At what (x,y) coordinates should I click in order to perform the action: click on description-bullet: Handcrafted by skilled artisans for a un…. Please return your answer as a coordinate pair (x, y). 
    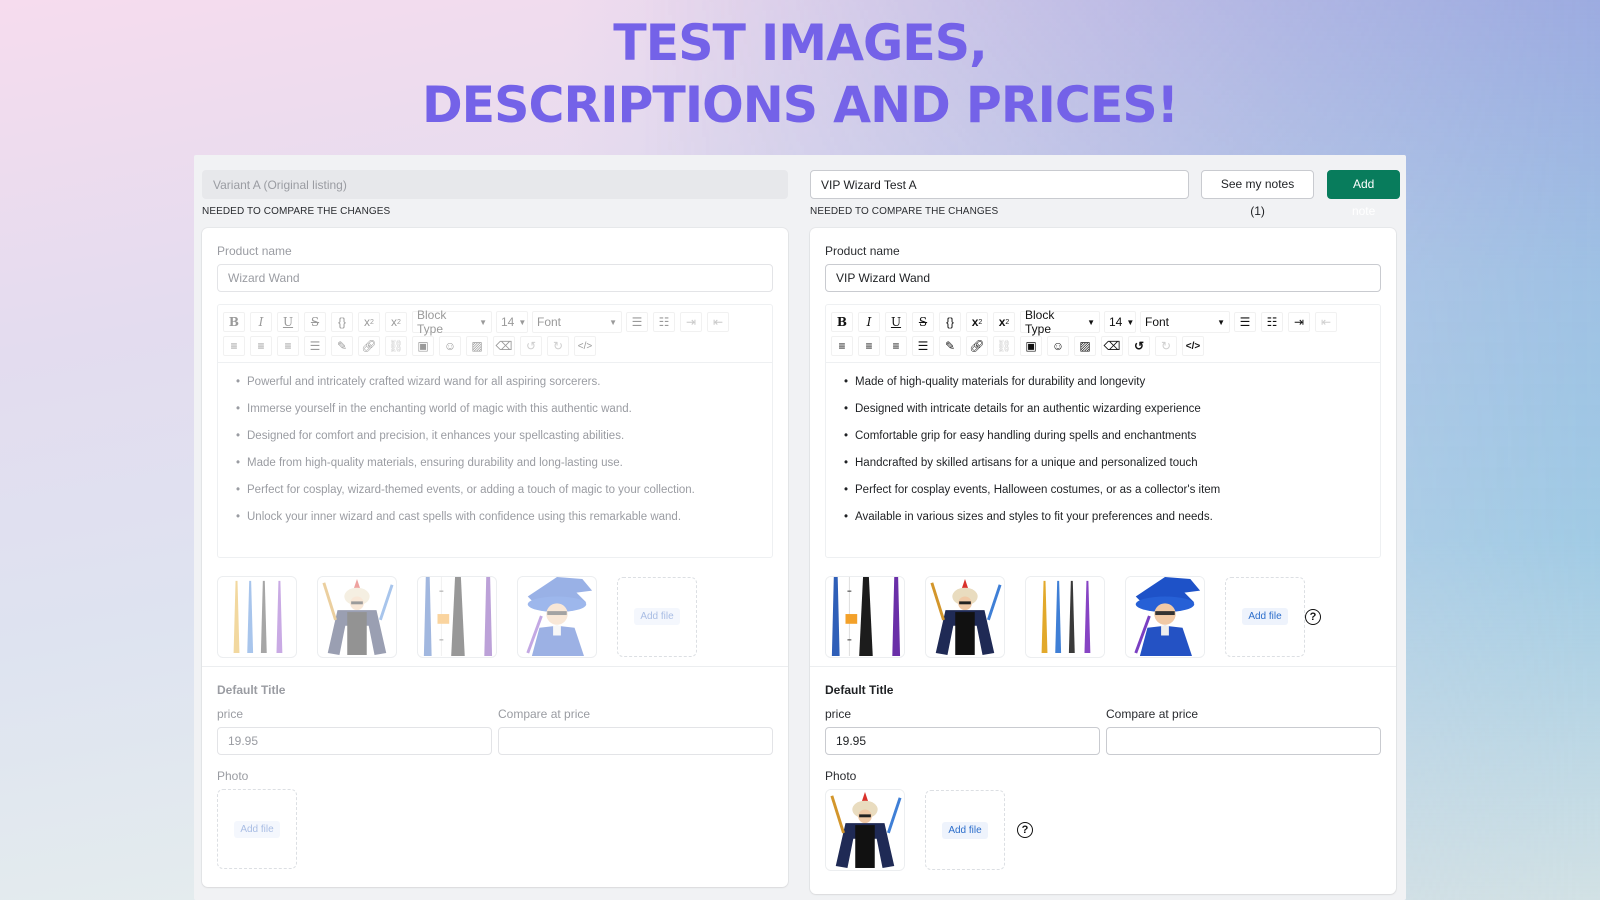
    Looking at the image, I should click on (1103, 463).